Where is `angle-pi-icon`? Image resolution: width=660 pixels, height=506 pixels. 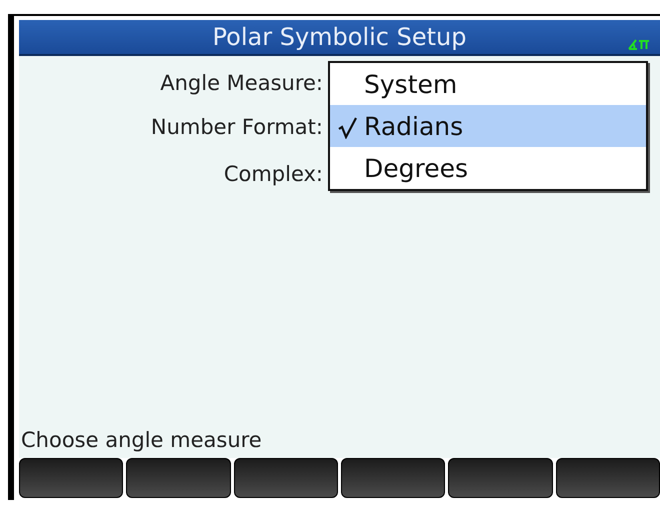
angle-pi-icon is located at coordinates (639, 44).